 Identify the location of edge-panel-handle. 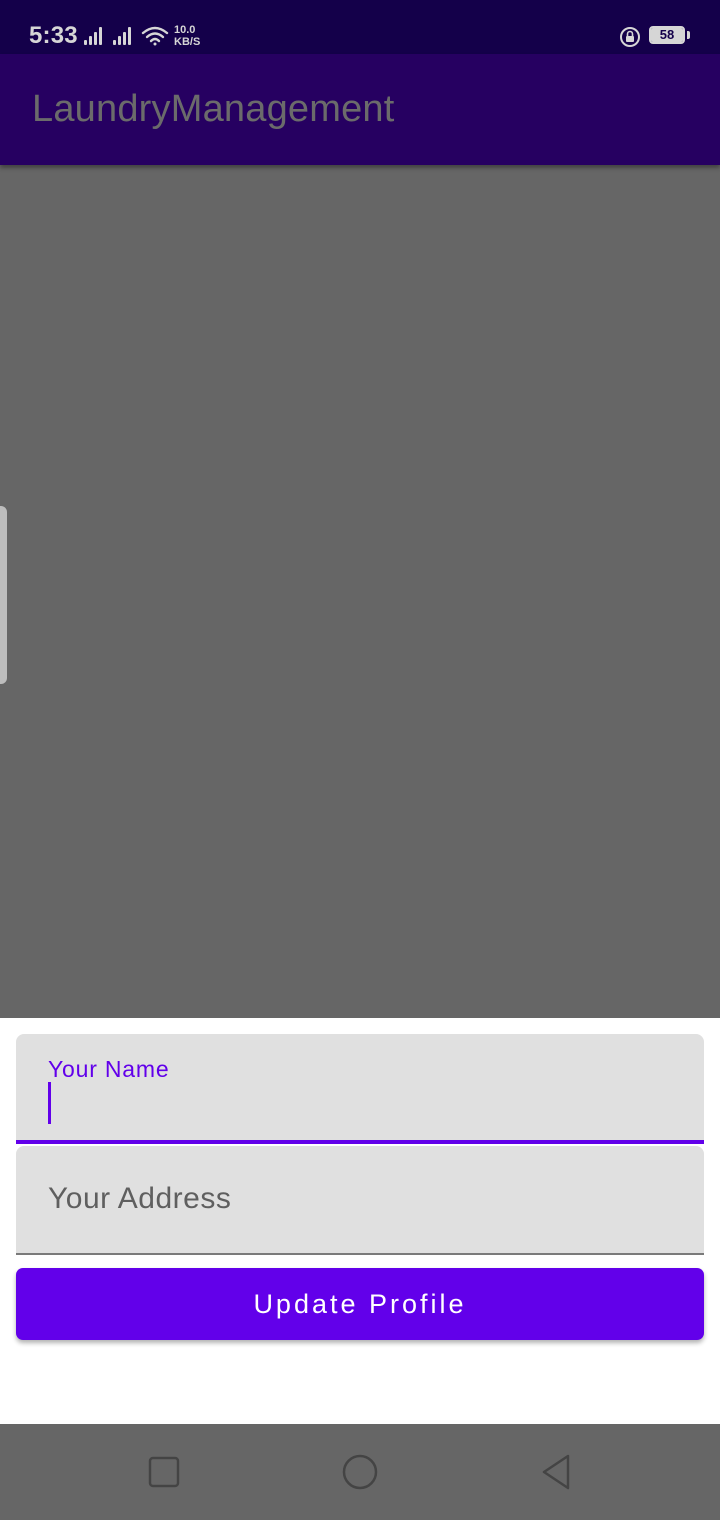
(3, 595).